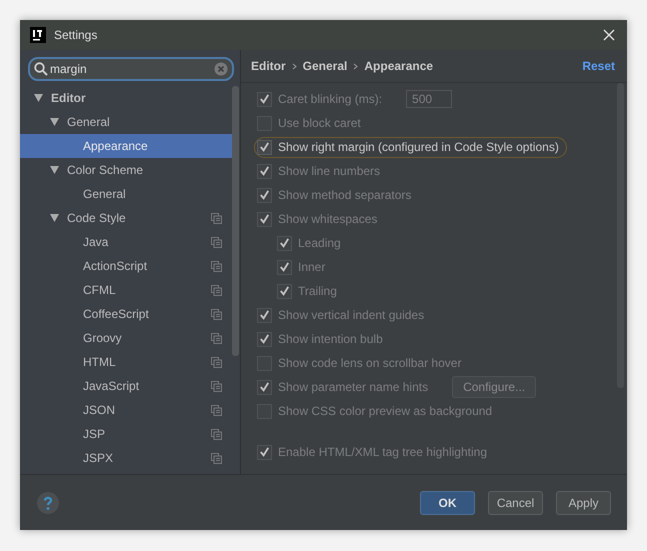 This screenshot has width=647, height=551. What do you see at coordinates (383, 452) in the screenshot?
I see `option-label: Enable HTML/XML tag tree highlighting` at bounding box center [383, 452].